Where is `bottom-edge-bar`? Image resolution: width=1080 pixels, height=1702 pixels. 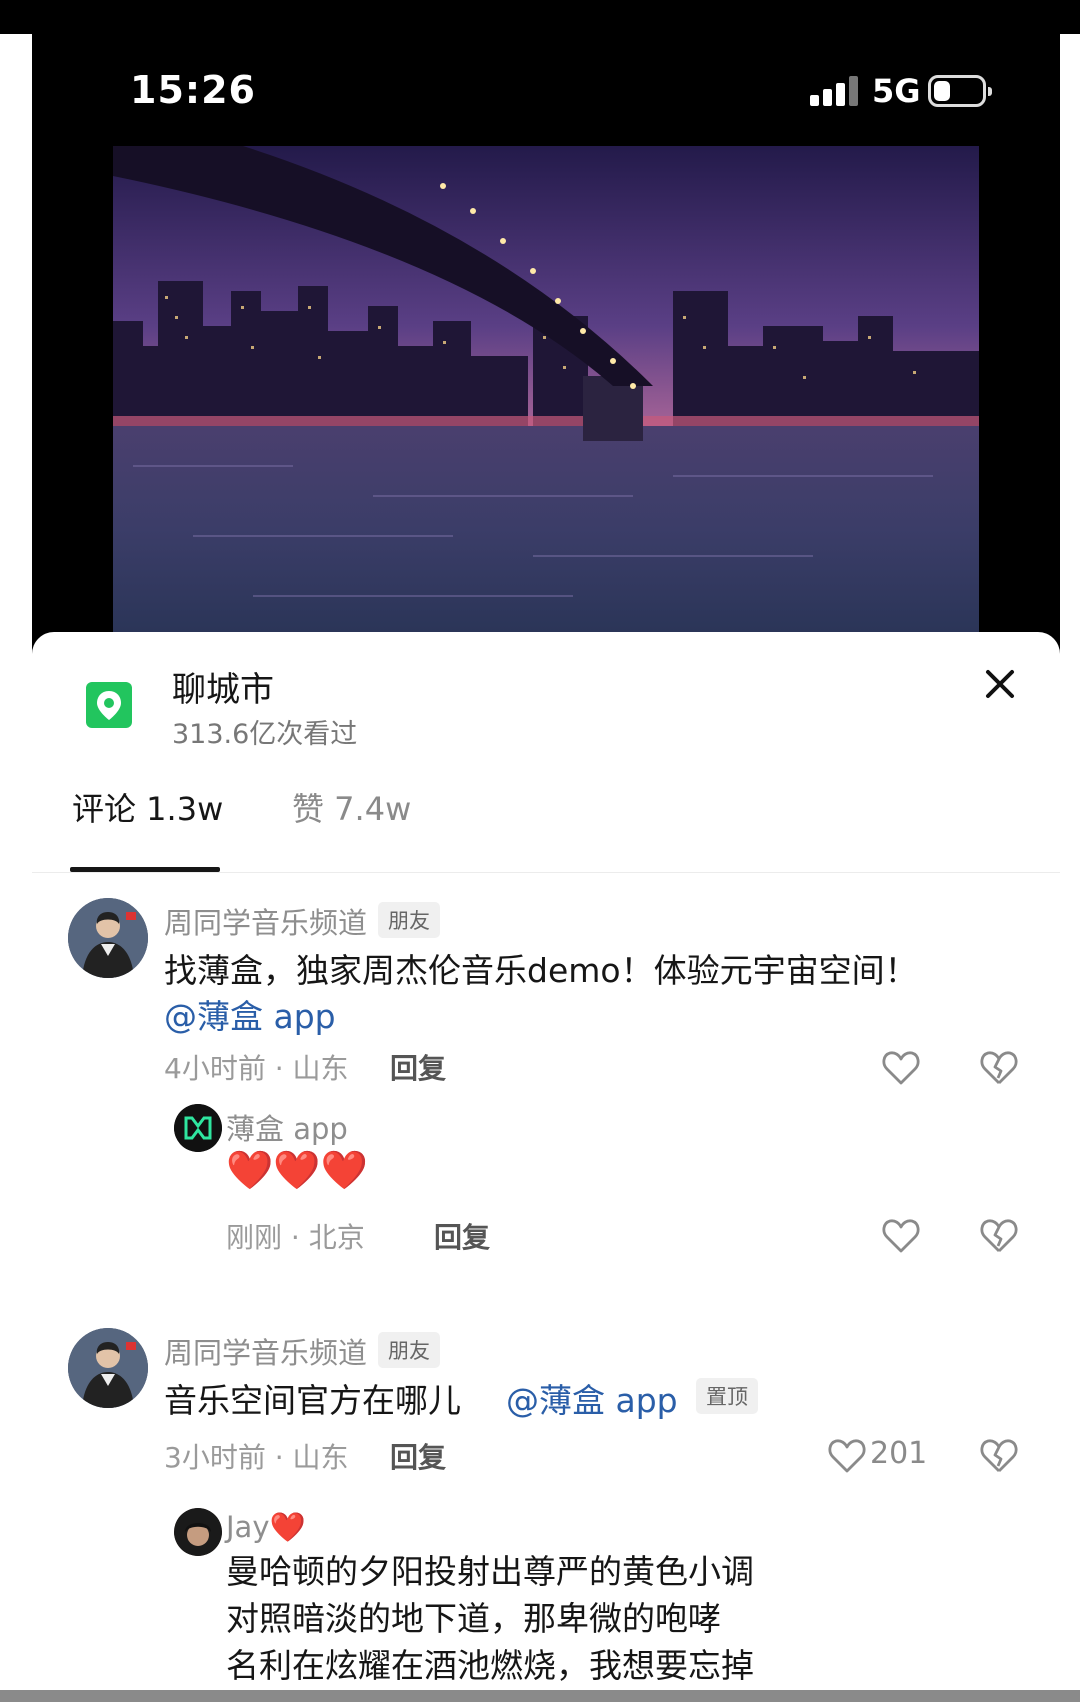
bottom-edge-bar is located at coordinates (540, 1696).